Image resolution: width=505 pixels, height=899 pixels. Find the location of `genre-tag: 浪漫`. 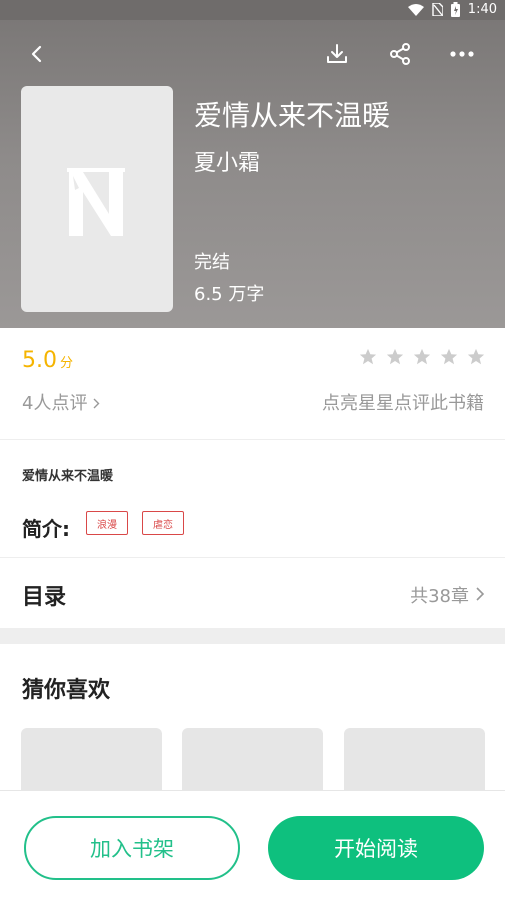

genre-tag: 浪漫 is located at coordinates (107, 523).